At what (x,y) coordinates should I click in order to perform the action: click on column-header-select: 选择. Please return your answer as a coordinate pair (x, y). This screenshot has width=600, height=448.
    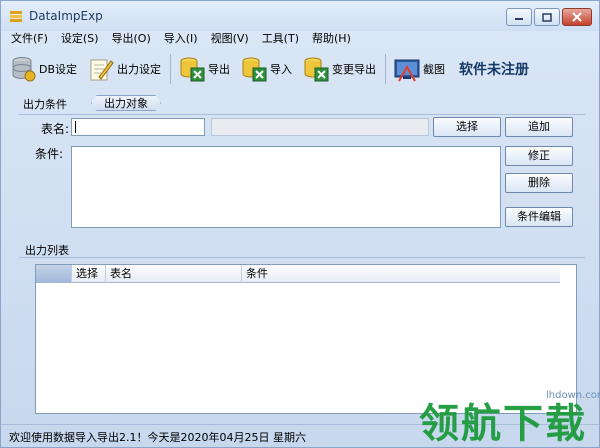
    Looking at the image, I should click on (89, 274).